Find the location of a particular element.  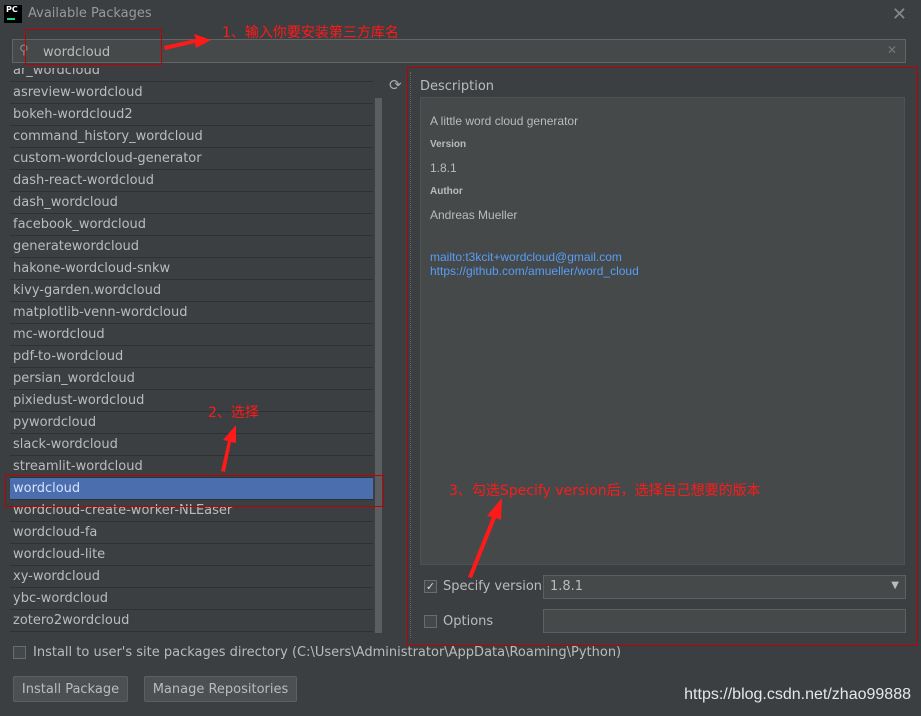

refresh-icon: ⟳ is located at coordinates (395, 85).